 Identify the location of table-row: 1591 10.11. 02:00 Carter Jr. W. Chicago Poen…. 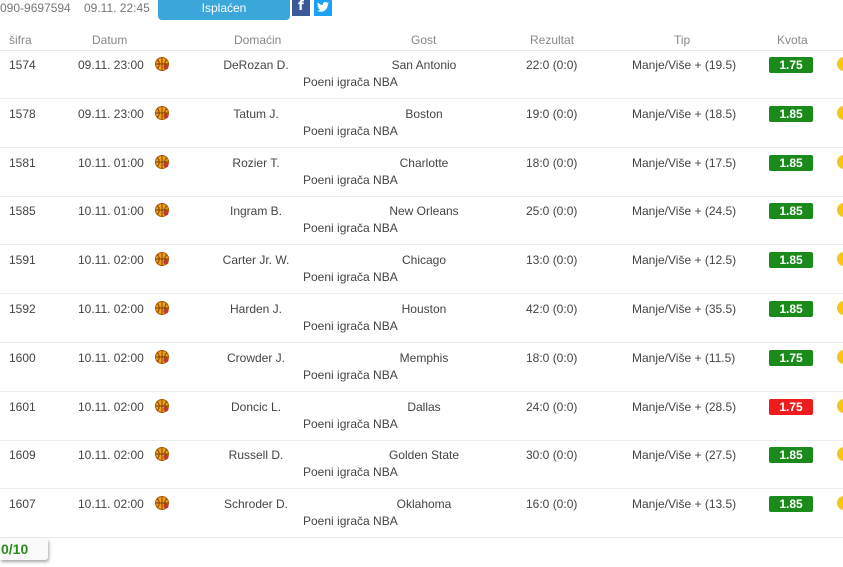
(421, 270).